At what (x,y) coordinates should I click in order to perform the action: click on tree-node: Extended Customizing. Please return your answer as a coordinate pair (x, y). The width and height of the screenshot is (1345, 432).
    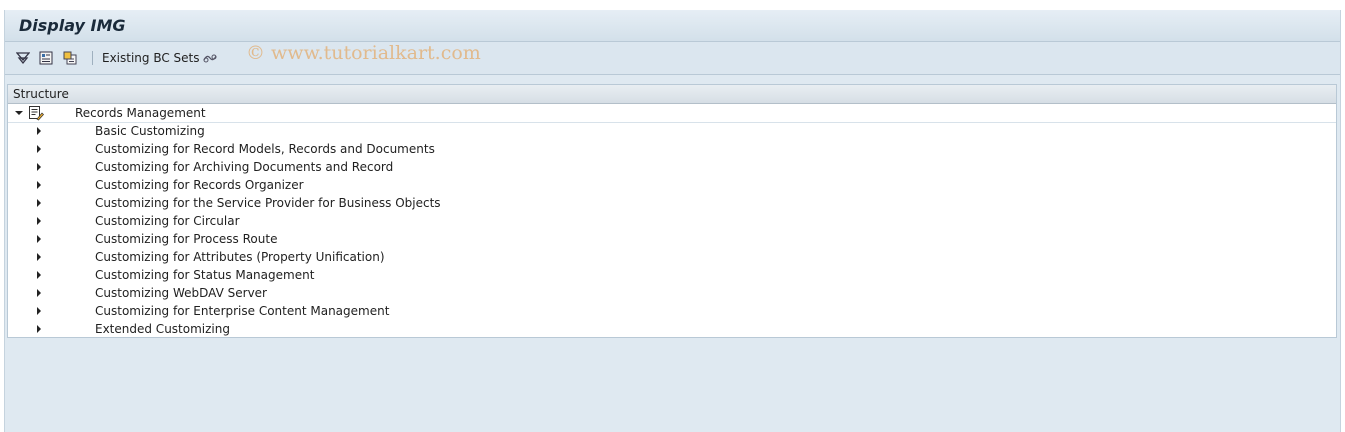
    Looking at the image, I should click on (672, 329).